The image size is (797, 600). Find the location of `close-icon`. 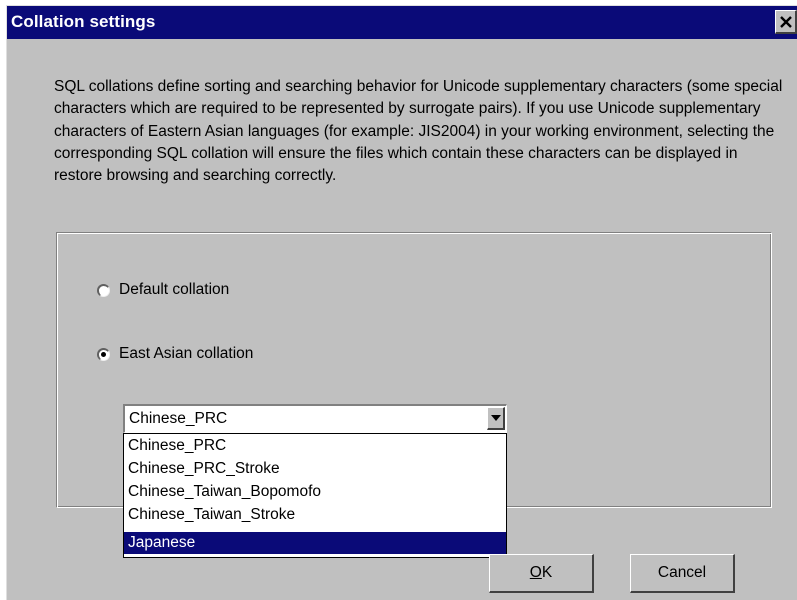

close-icon is located at coordinates (785, 21).